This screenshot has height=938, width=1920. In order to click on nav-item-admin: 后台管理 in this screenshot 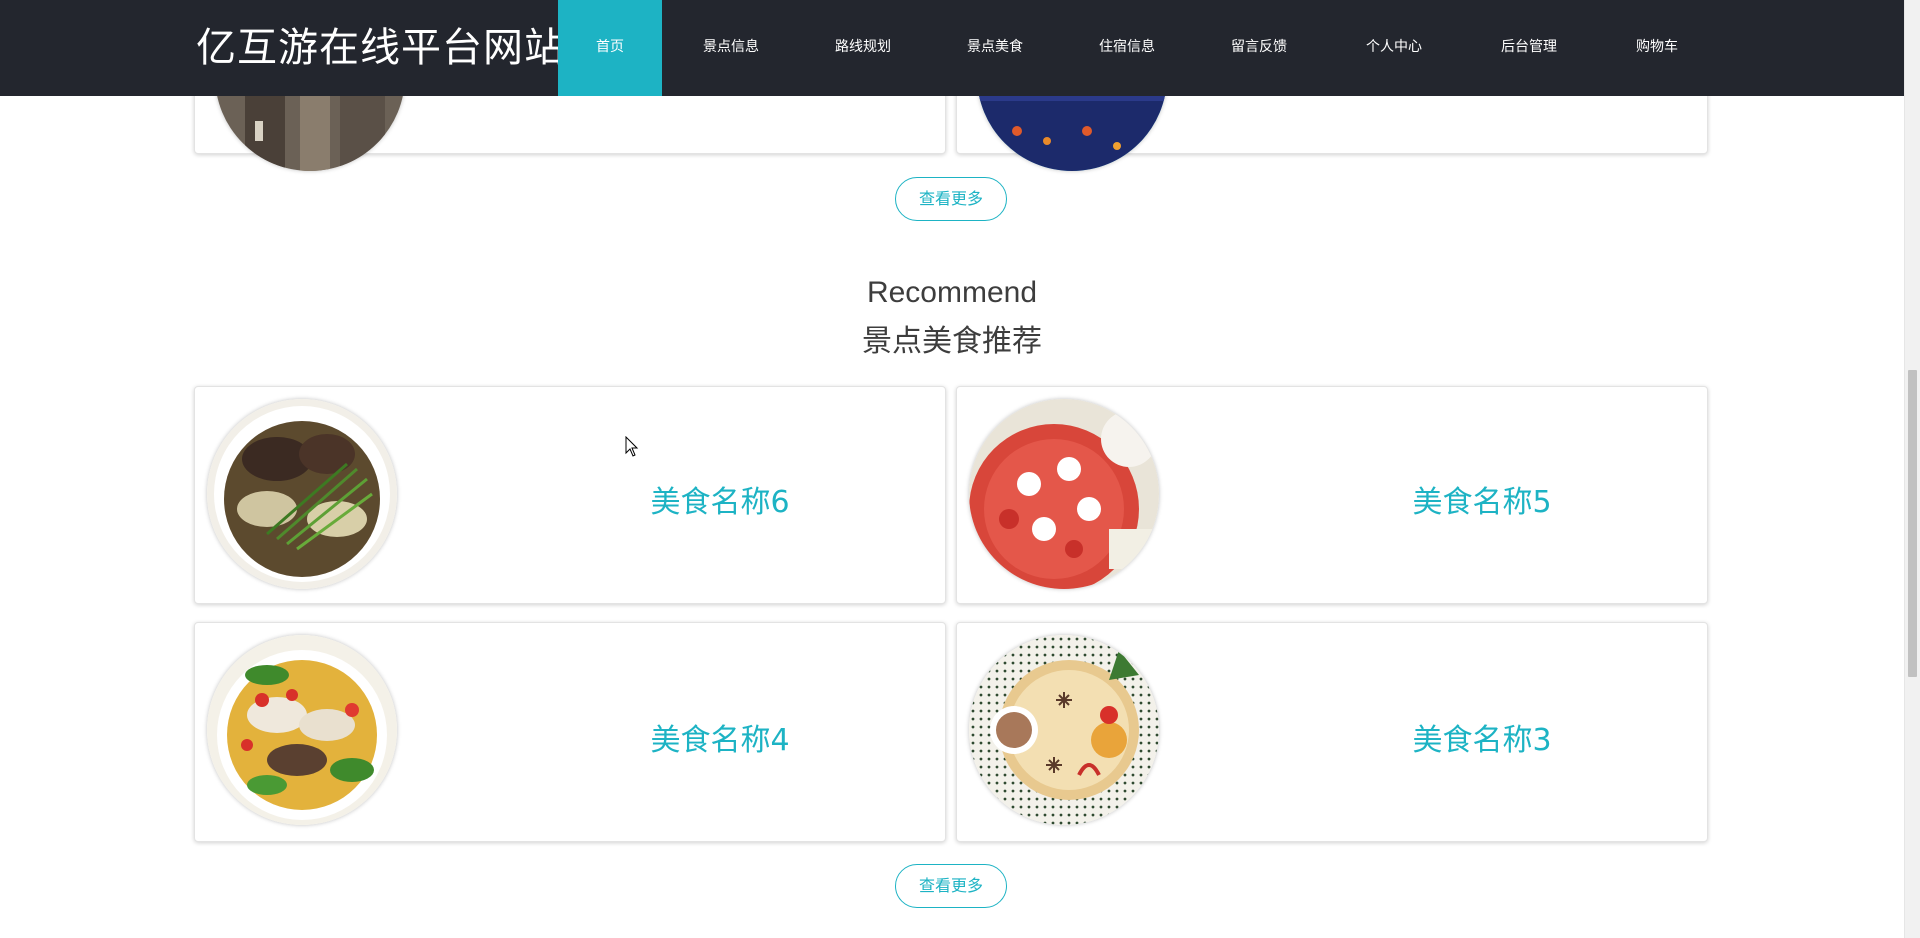, I will do `click(1529, 48)`.